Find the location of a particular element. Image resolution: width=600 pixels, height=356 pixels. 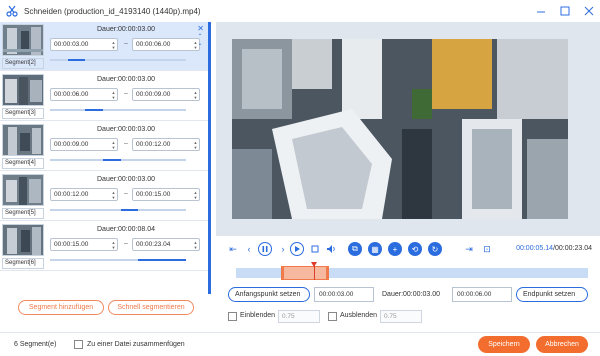

segment-start-field: 00:00:09.00 ▲ ▼ is located at coordinates (84, 144).